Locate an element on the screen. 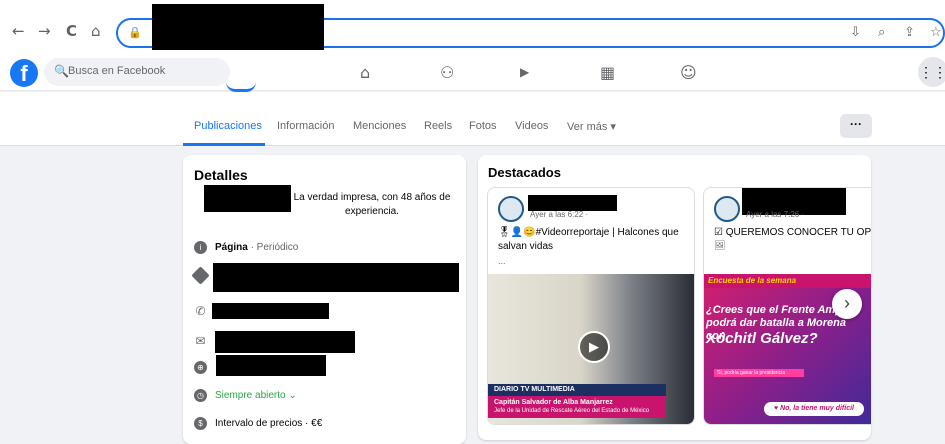  facebook-header: f 🔍 Busca en Facebook ⌂ ⚇ ▶ ▦ ☺ ⋮⋮ is located at coordinates (472, 72).